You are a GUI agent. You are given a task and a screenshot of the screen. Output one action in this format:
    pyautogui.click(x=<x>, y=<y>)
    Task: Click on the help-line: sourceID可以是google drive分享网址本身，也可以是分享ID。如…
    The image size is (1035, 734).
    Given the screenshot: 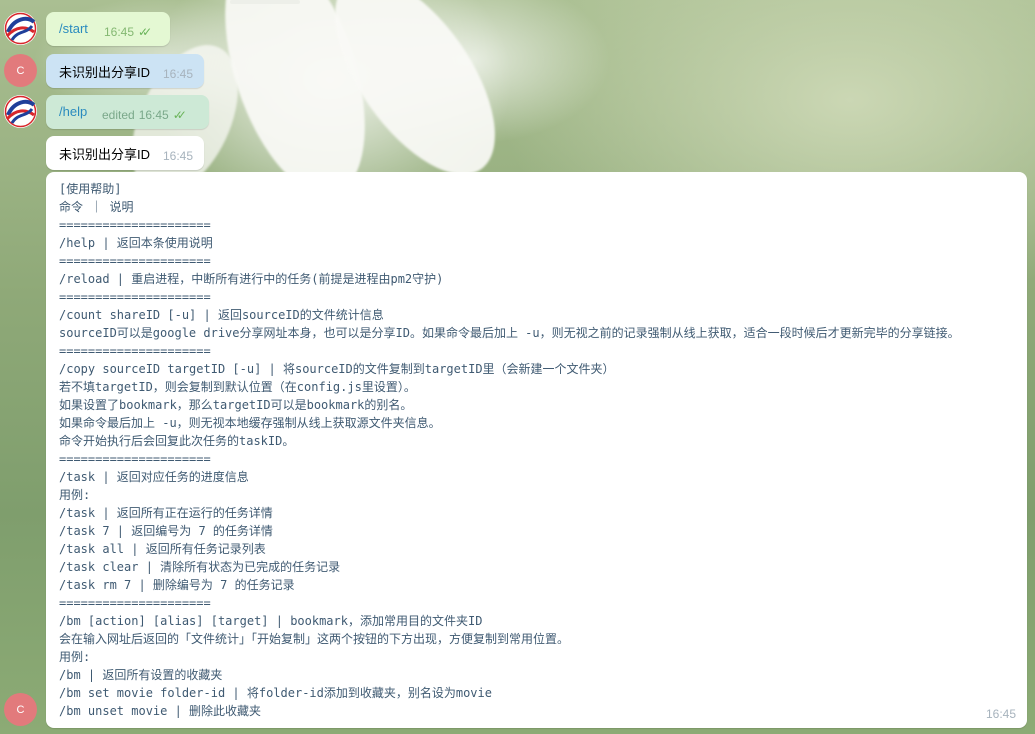 What is the action you would take?
    pyautogui.click(x=509, y=333)
    